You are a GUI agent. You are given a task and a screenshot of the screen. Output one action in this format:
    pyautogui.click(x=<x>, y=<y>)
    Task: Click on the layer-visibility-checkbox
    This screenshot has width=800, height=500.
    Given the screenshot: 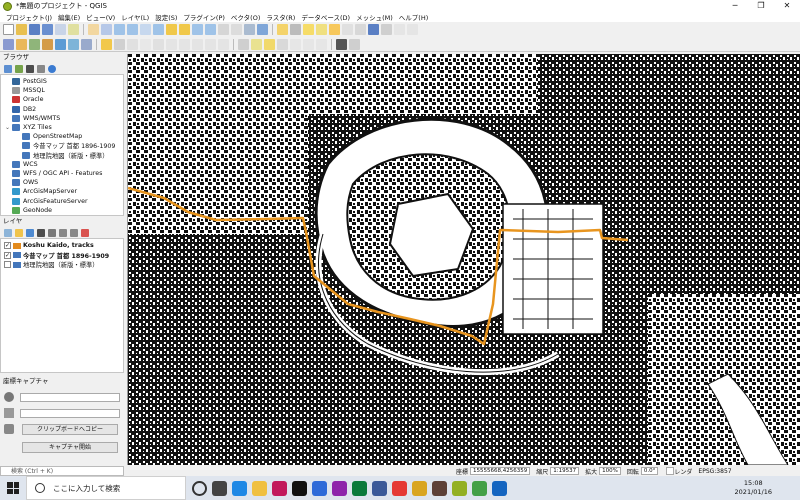 What is the action you would take?
    pyautogui.click(x=7, y=264)
    